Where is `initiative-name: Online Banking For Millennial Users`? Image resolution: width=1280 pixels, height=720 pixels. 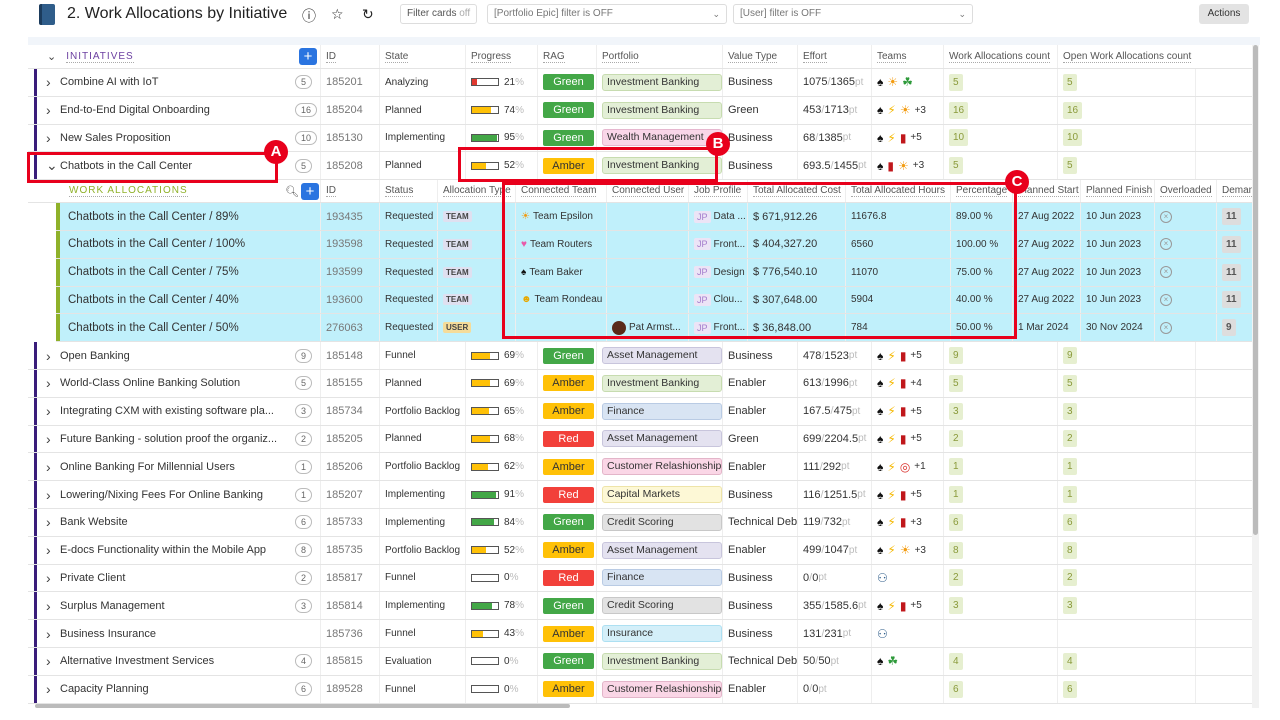
initiative-name: Online Banking For Millennial Users is located at coordinates (147, 467).